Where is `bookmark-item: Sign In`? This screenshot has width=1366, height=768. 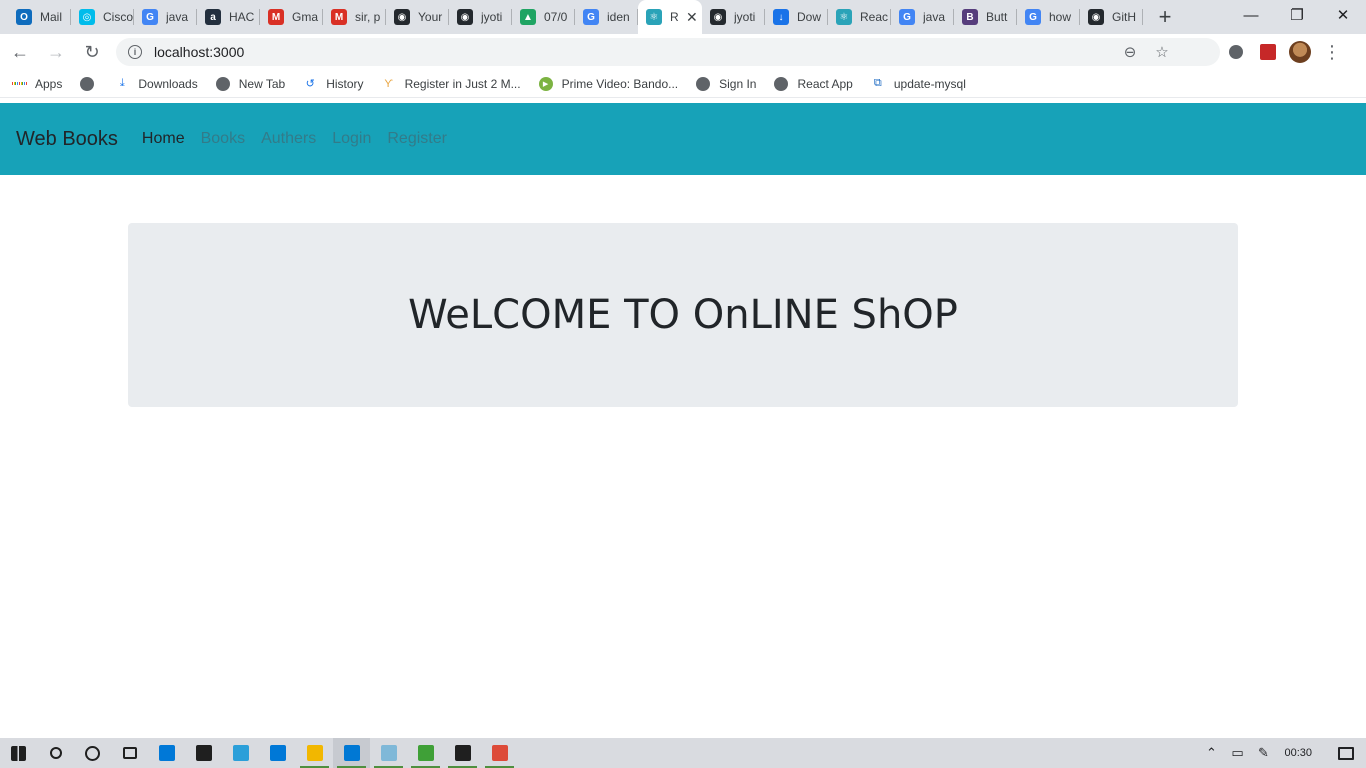 bookmark-item: Sign In is located at coordinates (726, 83).